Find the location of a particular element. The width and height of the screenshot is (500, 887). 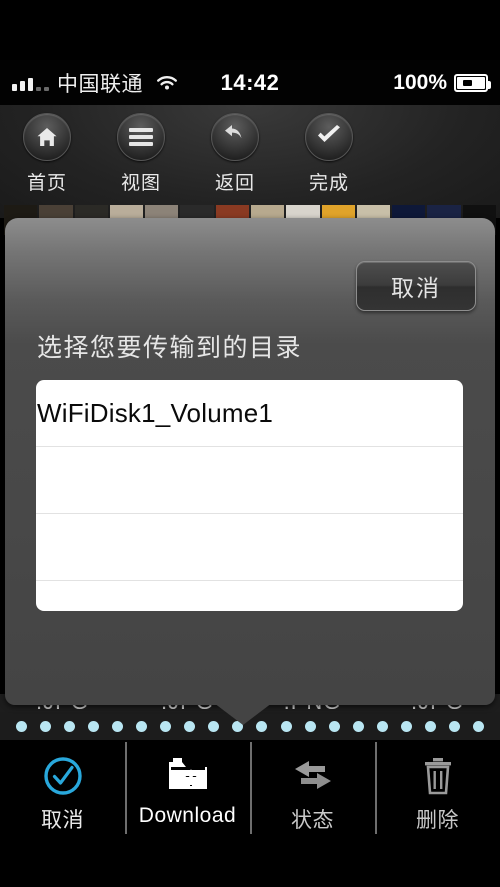

transfer-arrows-icon is located at coordinates (313, 776).